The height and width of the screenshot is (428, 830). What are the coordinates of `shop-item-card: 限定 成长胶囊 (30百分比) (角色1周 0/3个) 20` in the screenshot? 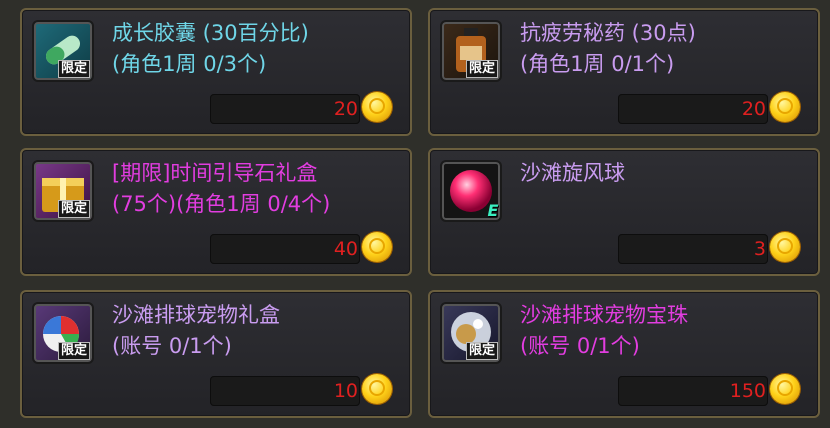 It's located at (216, 72).